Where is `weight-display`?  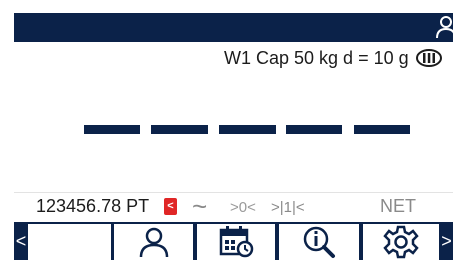
weight-display is located at coordinates (247, 130).